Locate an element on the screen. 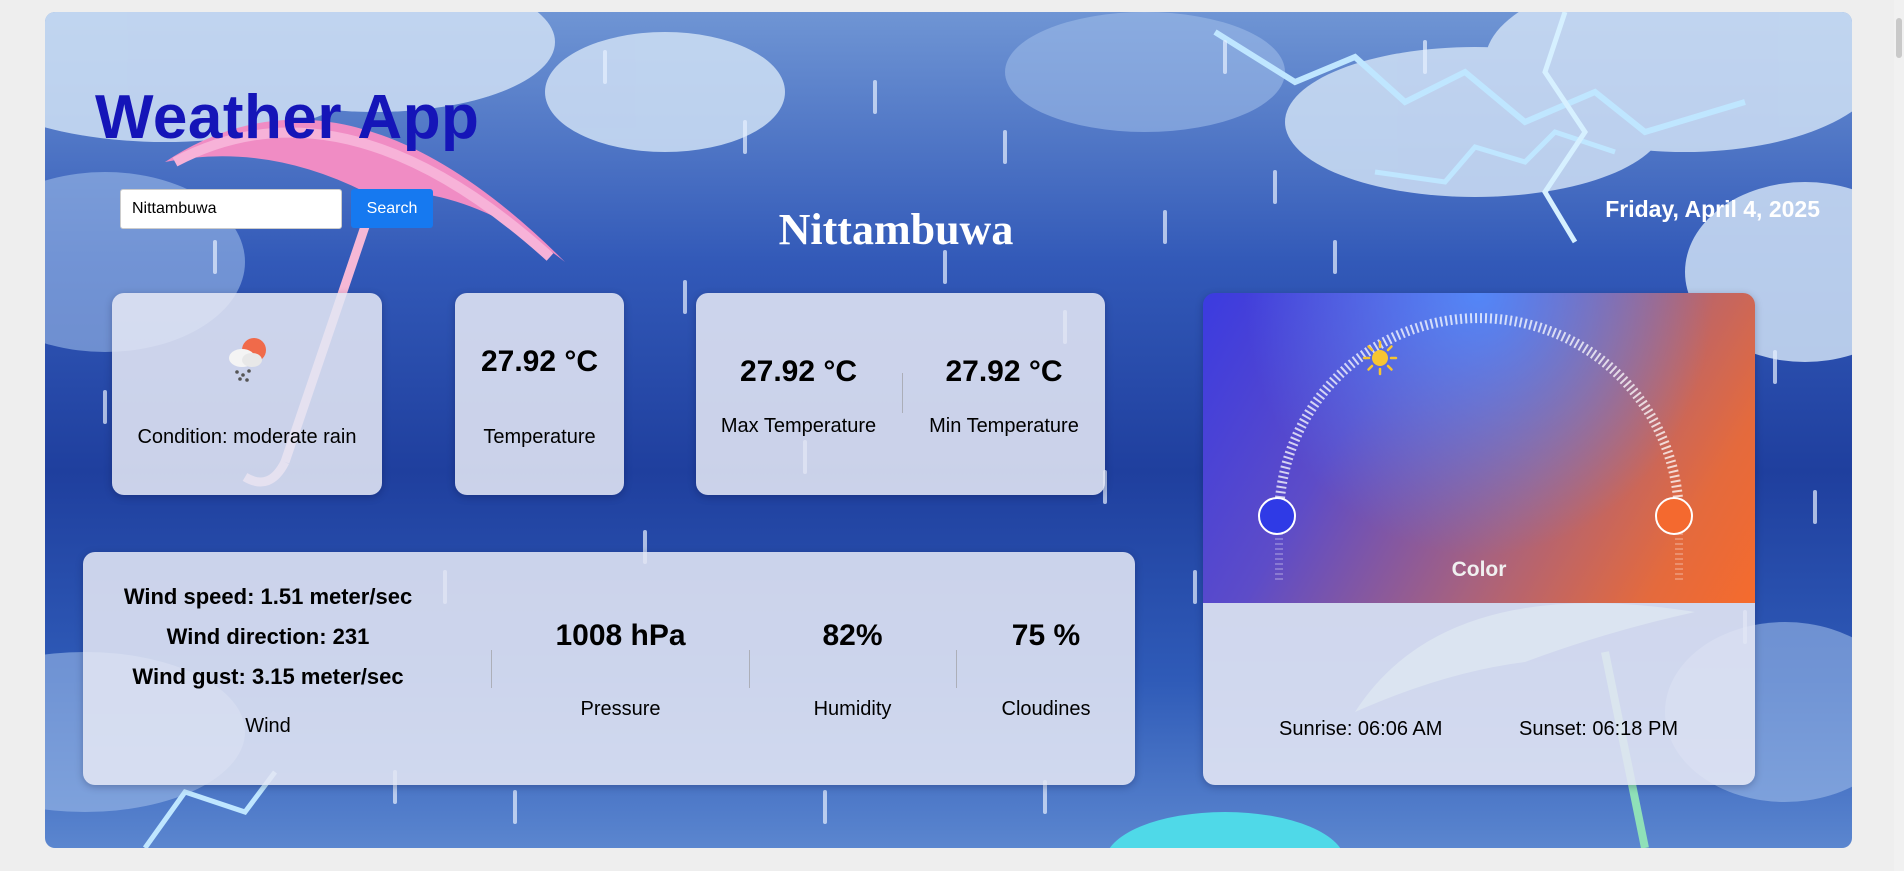 This screenshot has width=1904, height=871. current-date: Friday, April 4, 2025 is located at coordinates (1712, 209).